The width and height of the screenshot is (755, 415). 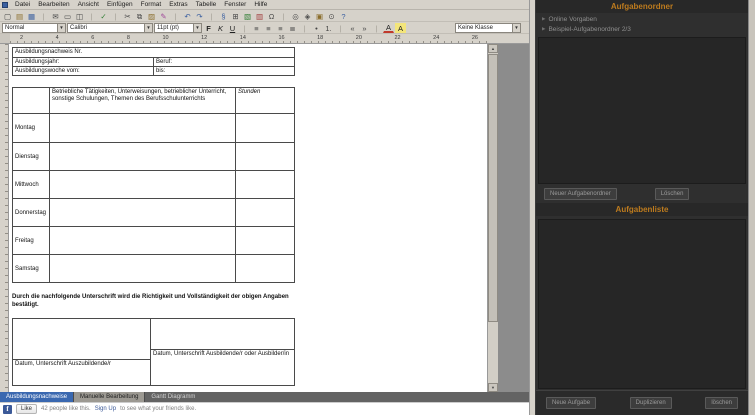 What do you see at coordinates (22, 4) in the screenshot?
I see `menu-item: Datei` at bounding box center [22, 4].